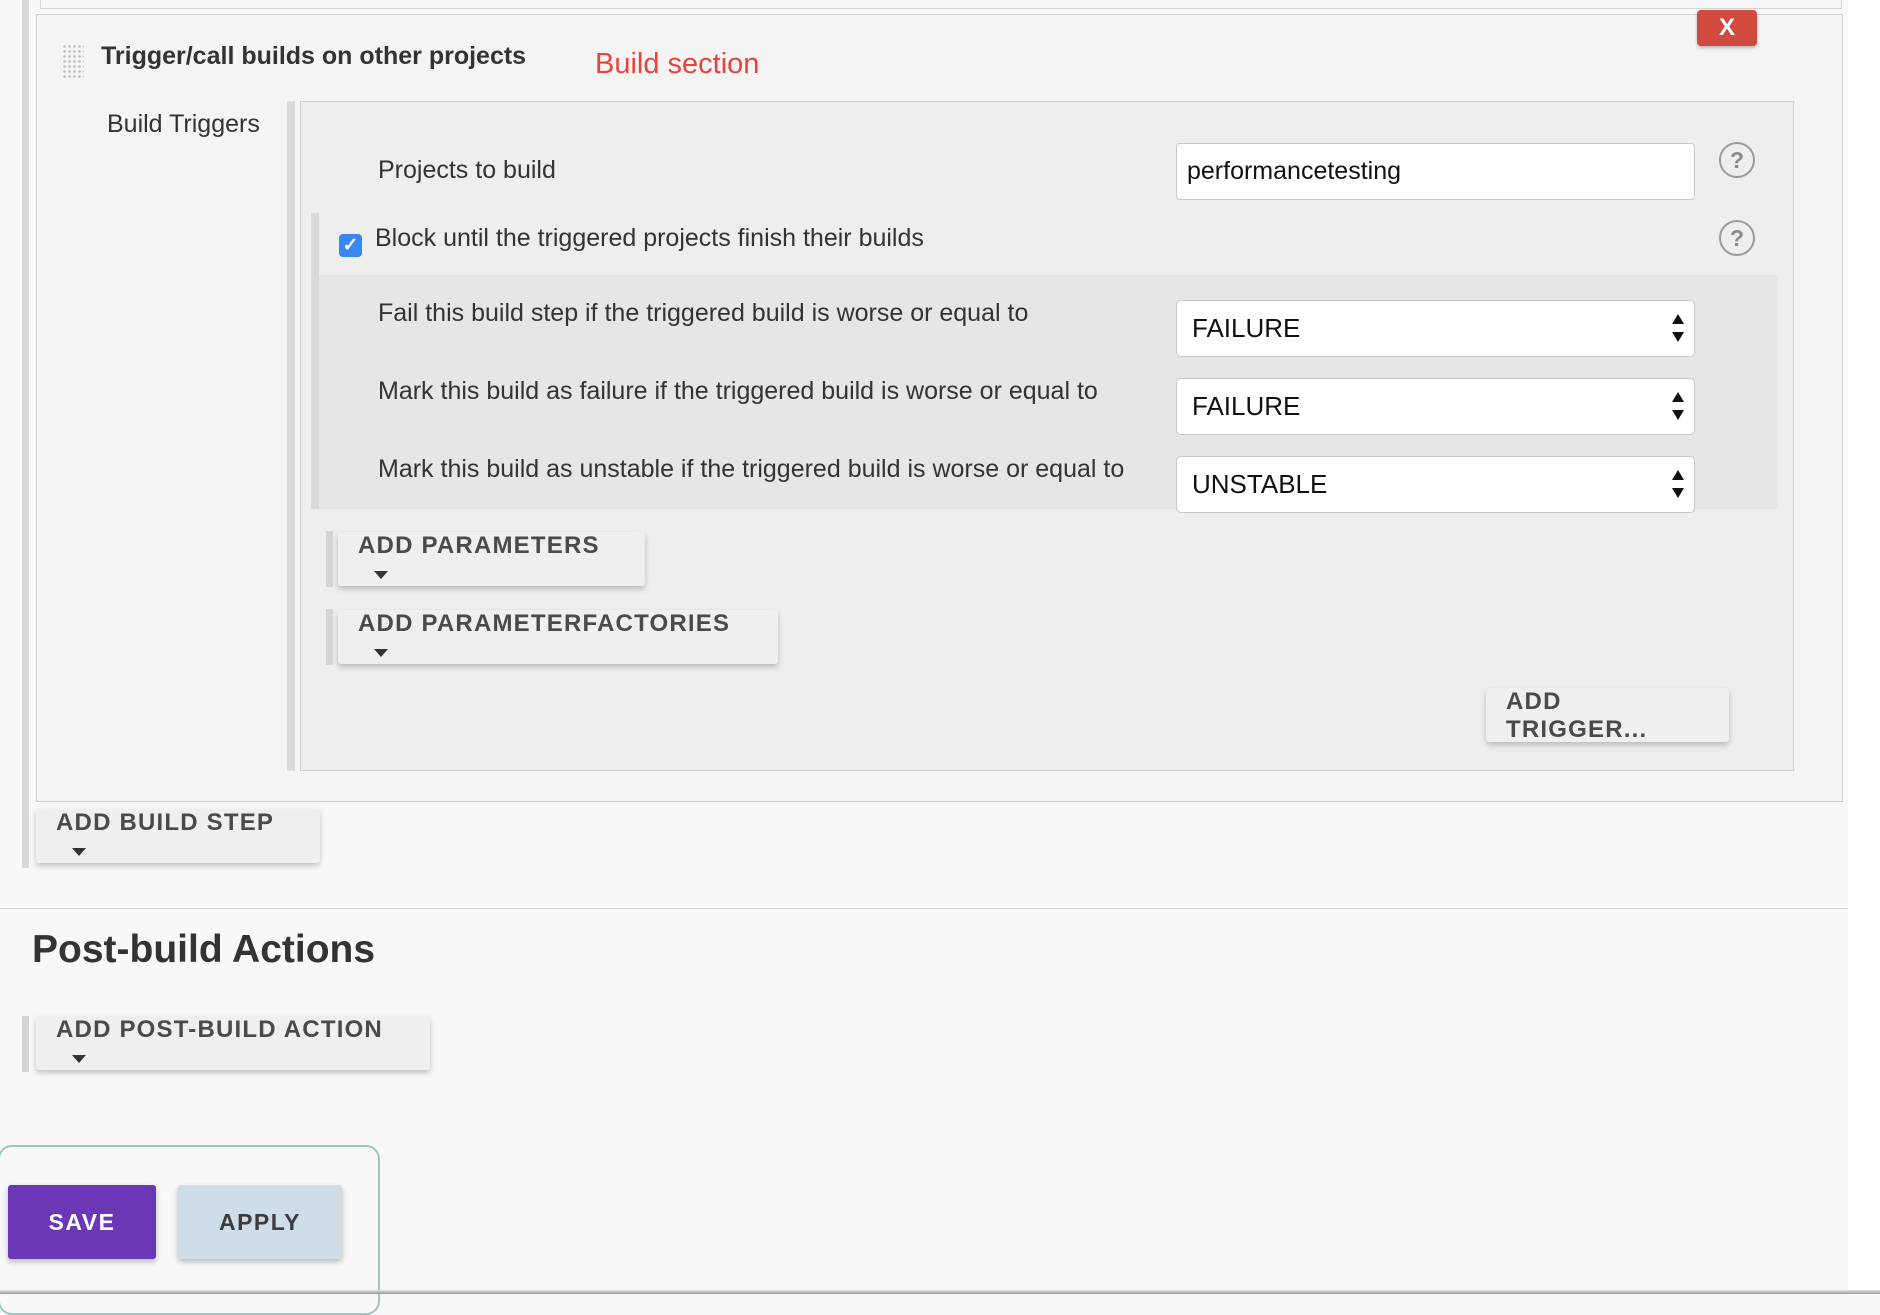 Image resolution: width=1880 pixels, height=1315 pixels. I want to click on projects-to-build-label: Projects to build, so click(467, 170).